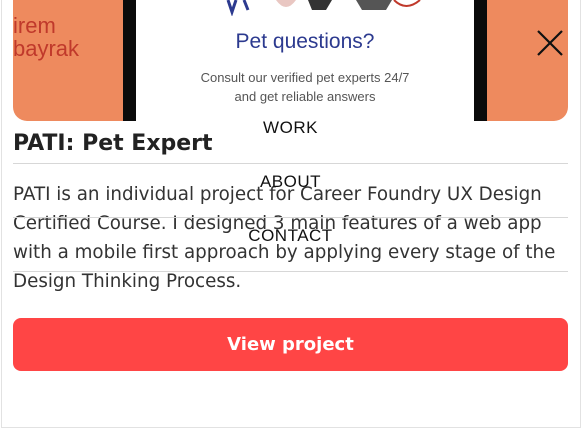  Describe the element at coordinates (305, 41) in the screenshot. I see `mockup-title: Pet questions?` at that location.